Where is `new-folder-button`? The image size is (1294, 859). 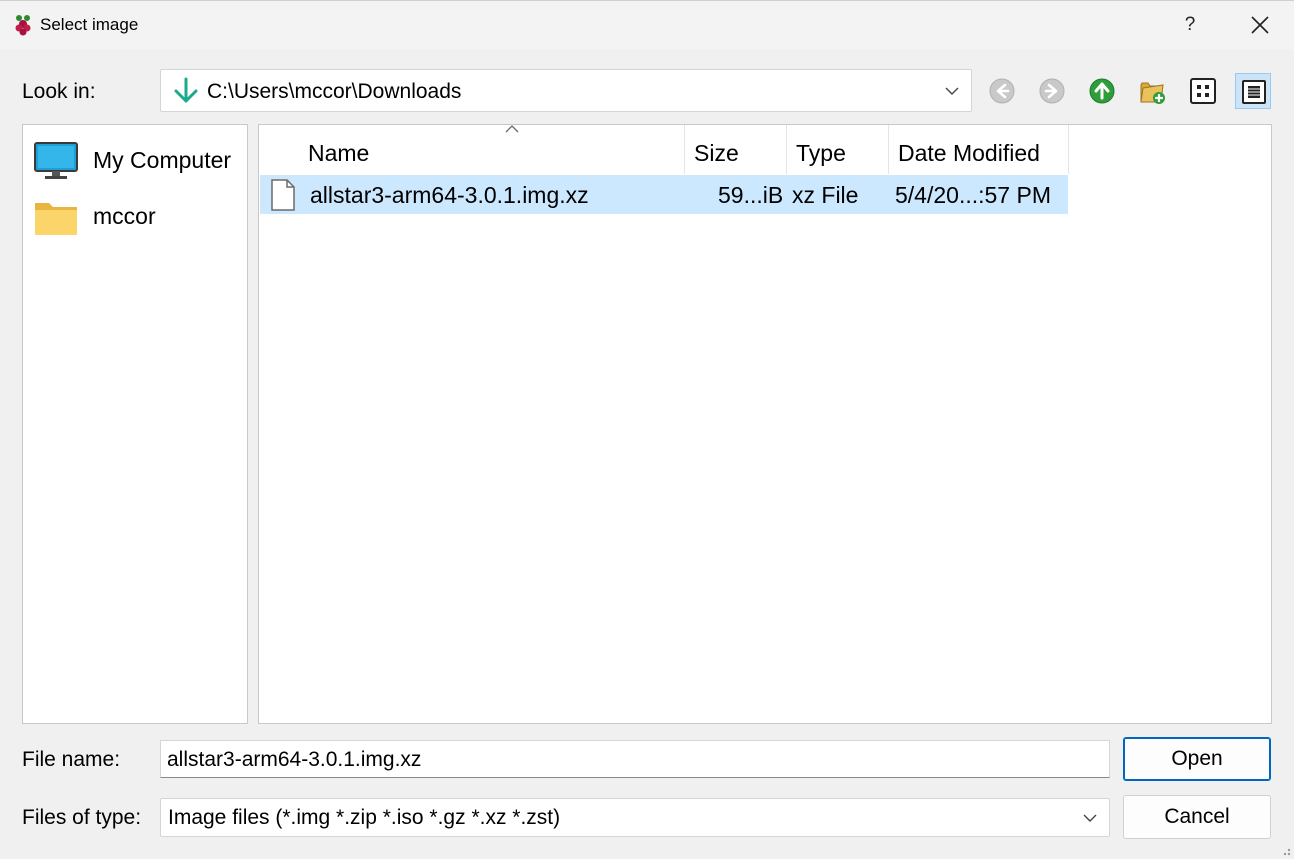
new-folder-button is located at coordinates (1152, 91).